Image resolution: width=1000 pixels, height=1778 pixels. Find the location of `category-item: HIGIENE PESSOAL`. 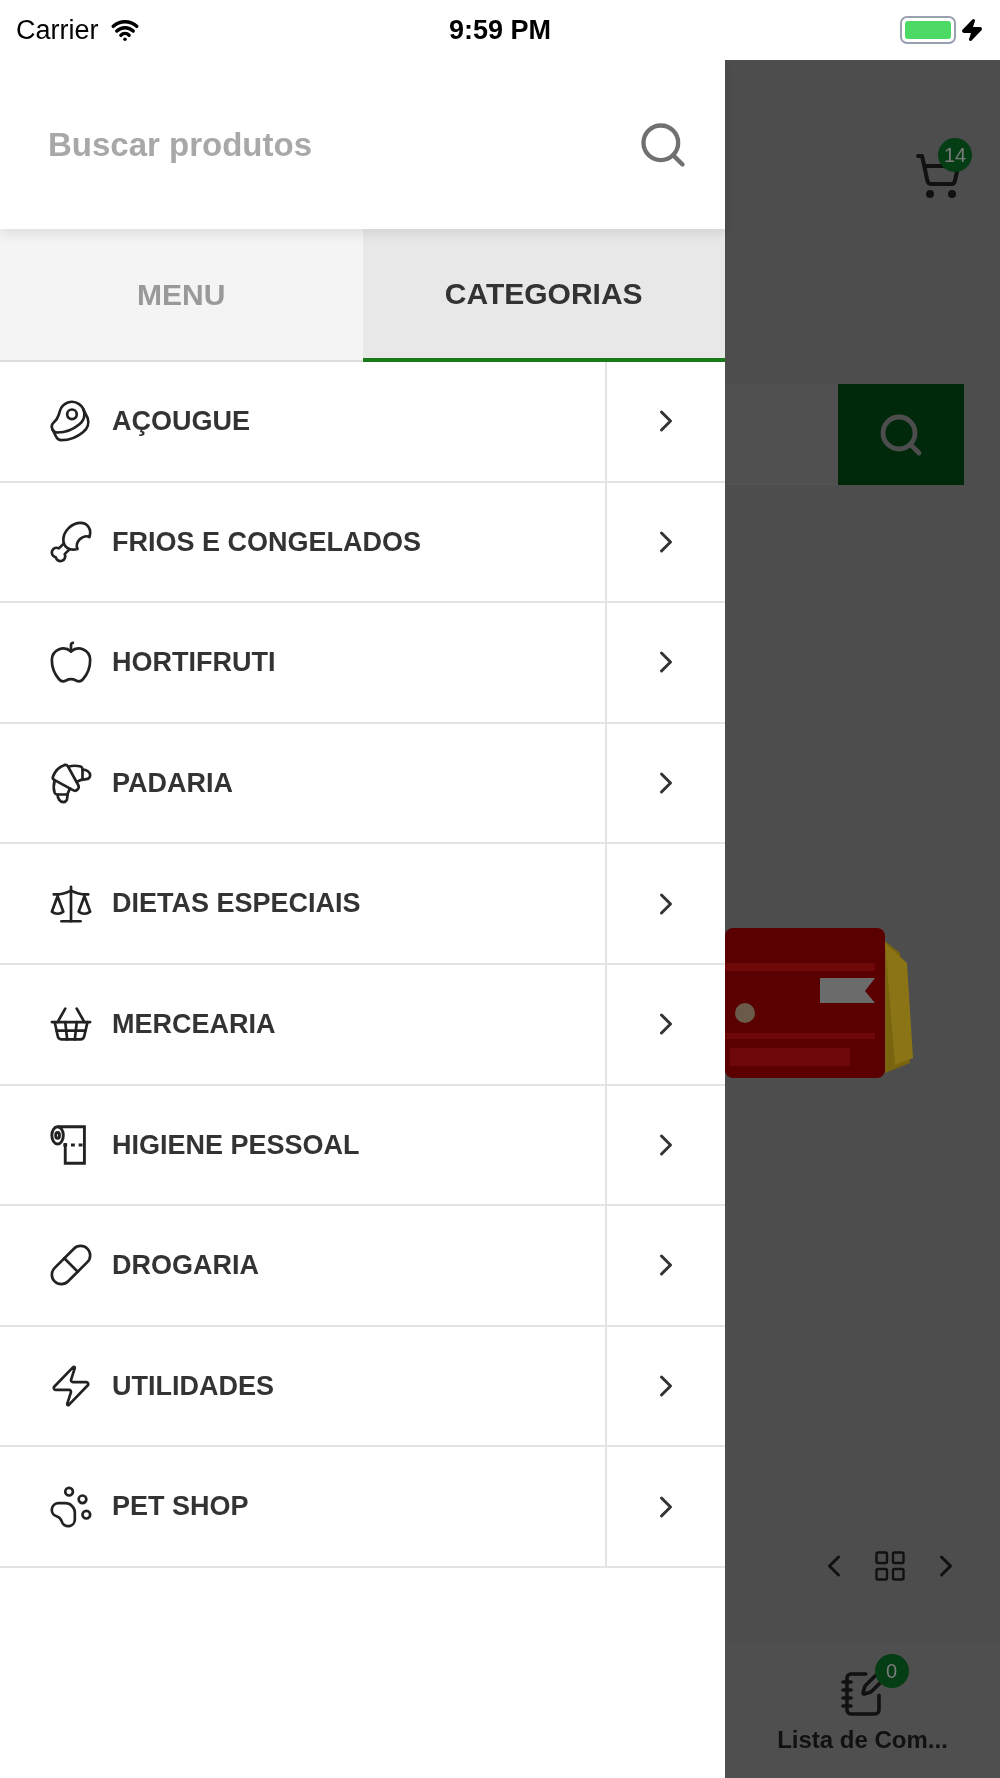

category-item: HIGIENE PESSOAL is located at coordinates (303, 1145).